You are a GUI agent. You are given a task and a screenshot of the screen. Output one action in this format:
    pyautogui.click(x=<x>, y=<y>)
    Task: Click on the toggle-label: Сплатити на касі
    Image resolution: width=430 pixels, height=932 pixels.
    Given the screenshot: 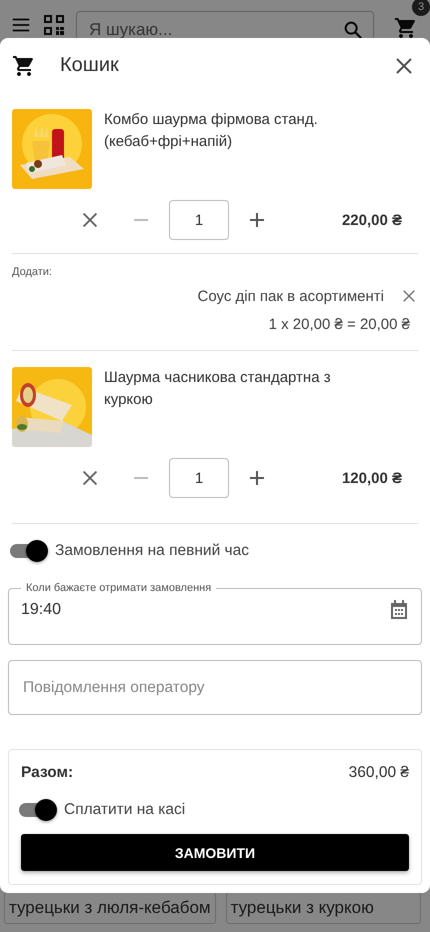 What is the action you would take?
    pyautogui.click(x=125, y=810)
    